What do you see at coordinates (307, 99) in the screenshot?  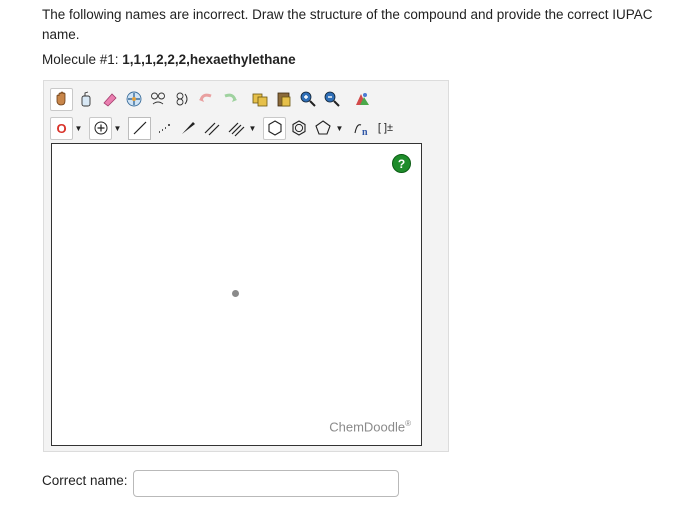 I see `zoom-in-icon` at bounding box center [307, 99].